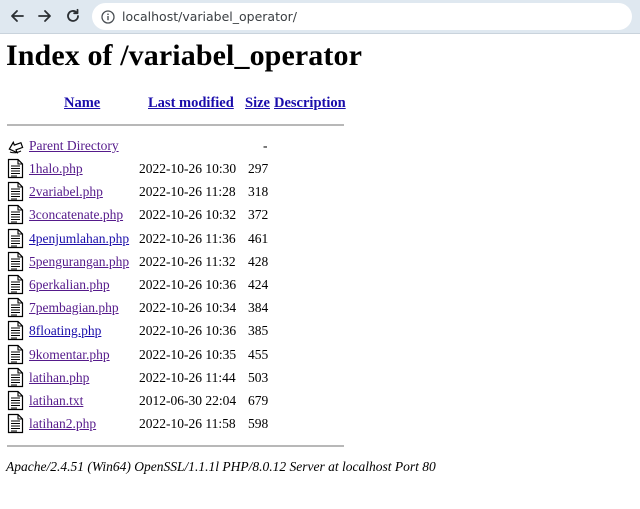 This screenshot has height=509, width=640. Describe the element at coordinates (62, 424) in the screenshot. I see `file-link: latihan2.php` at that location.